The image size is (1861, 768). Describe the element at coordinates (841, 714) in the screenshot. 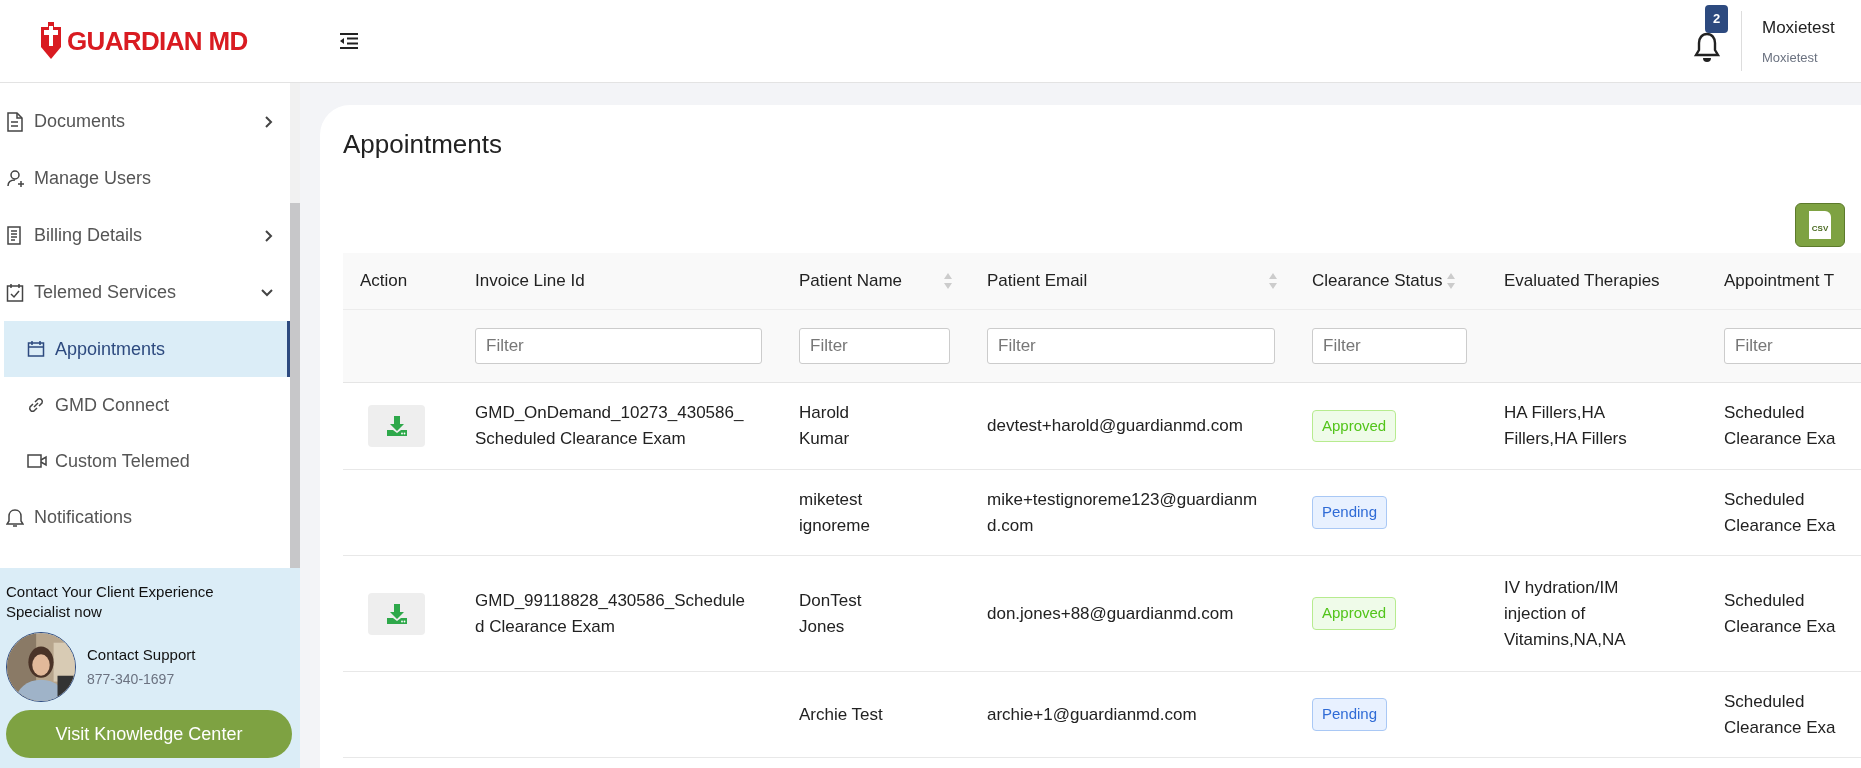

I see `table-cell-text: Archie Test` at that location.